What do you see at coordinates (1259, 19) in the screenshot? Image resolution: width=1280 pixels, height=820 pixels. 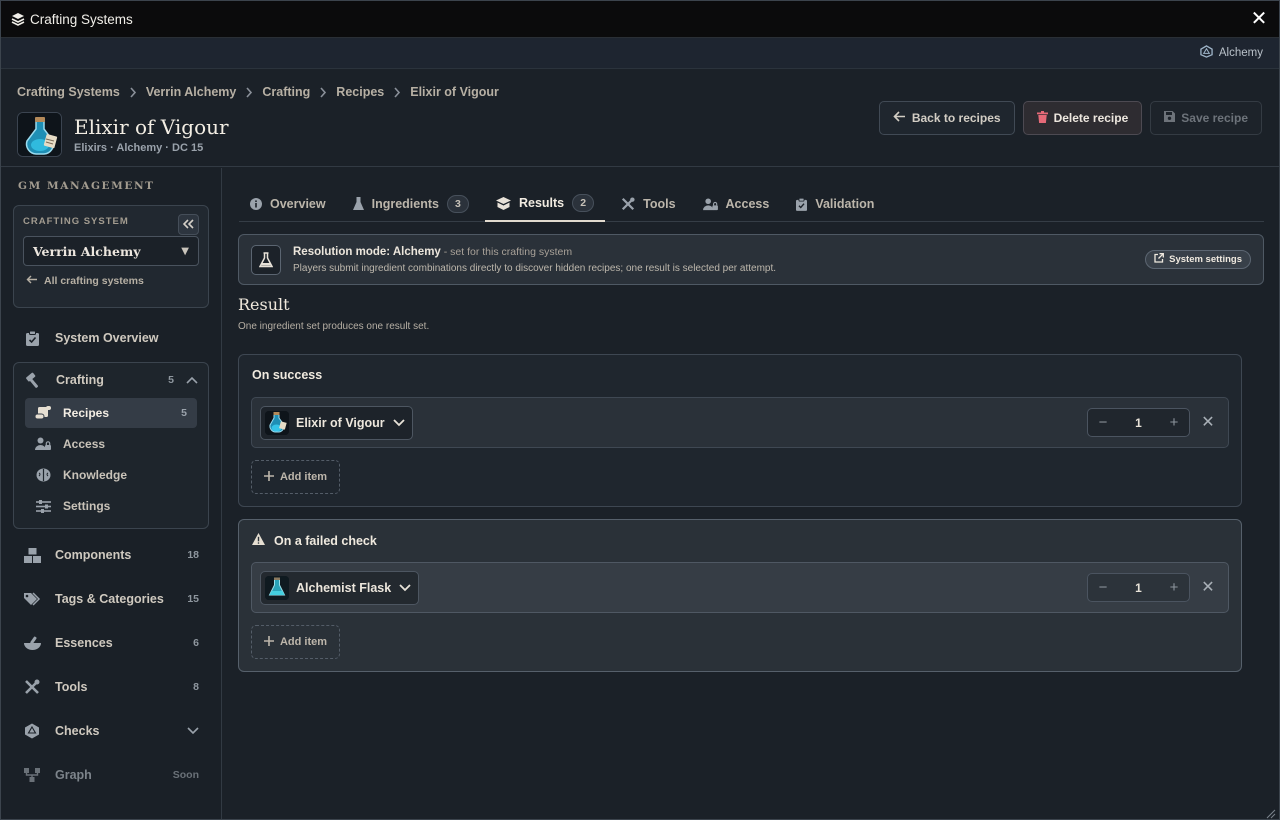 I see `close-window-button: ✕` at bounding box center [1259, 19].